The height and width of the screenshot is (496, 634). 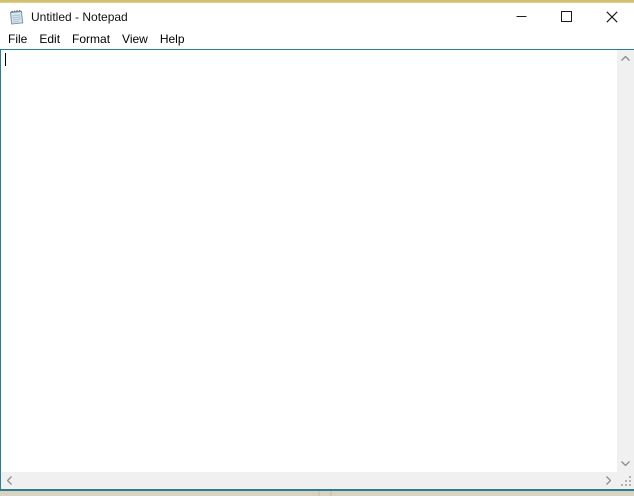 I want to click on scroll-up-button, so click(x=625, y=58).